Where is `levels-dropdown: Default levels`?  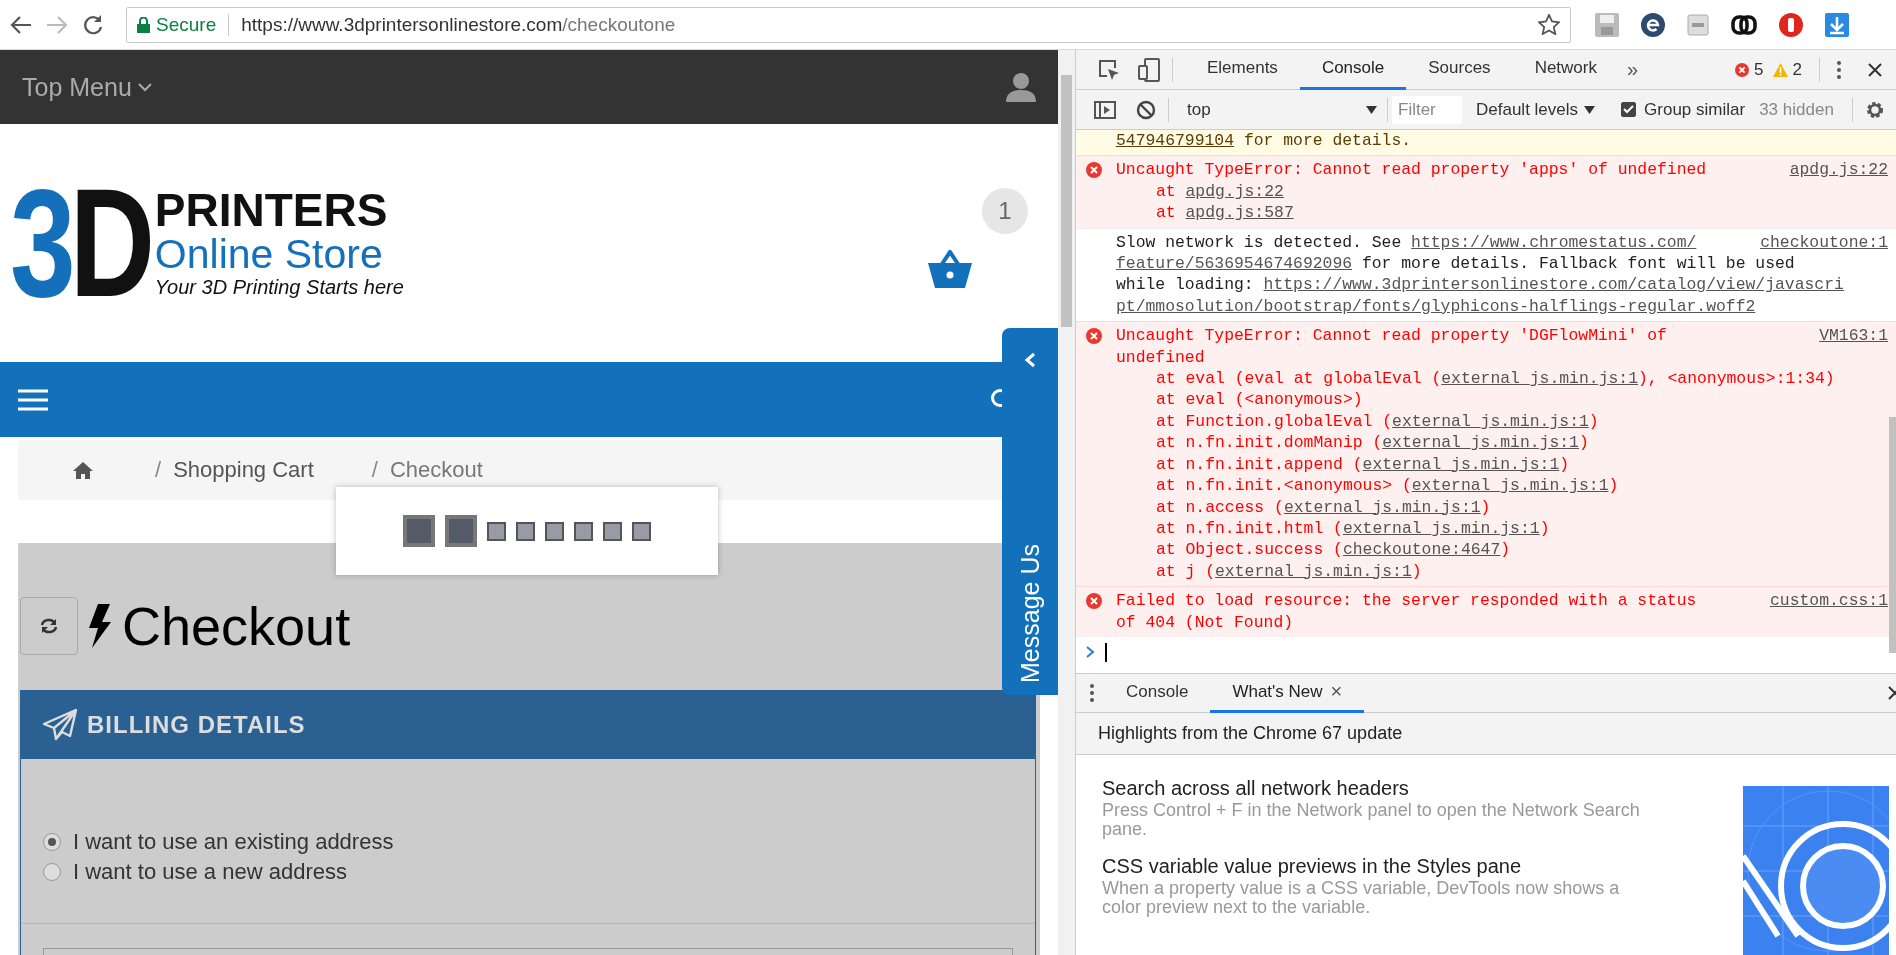
levels-dropdown: Default levels is located at coordinates (1536, 109).